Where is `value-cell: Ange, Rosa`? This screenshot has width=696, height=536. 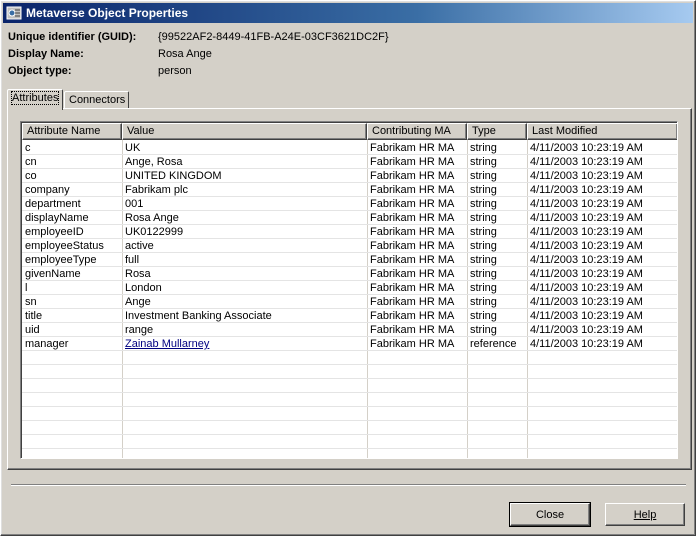 value-cell: Ange, Rosa is located at coordinates (154, 162).